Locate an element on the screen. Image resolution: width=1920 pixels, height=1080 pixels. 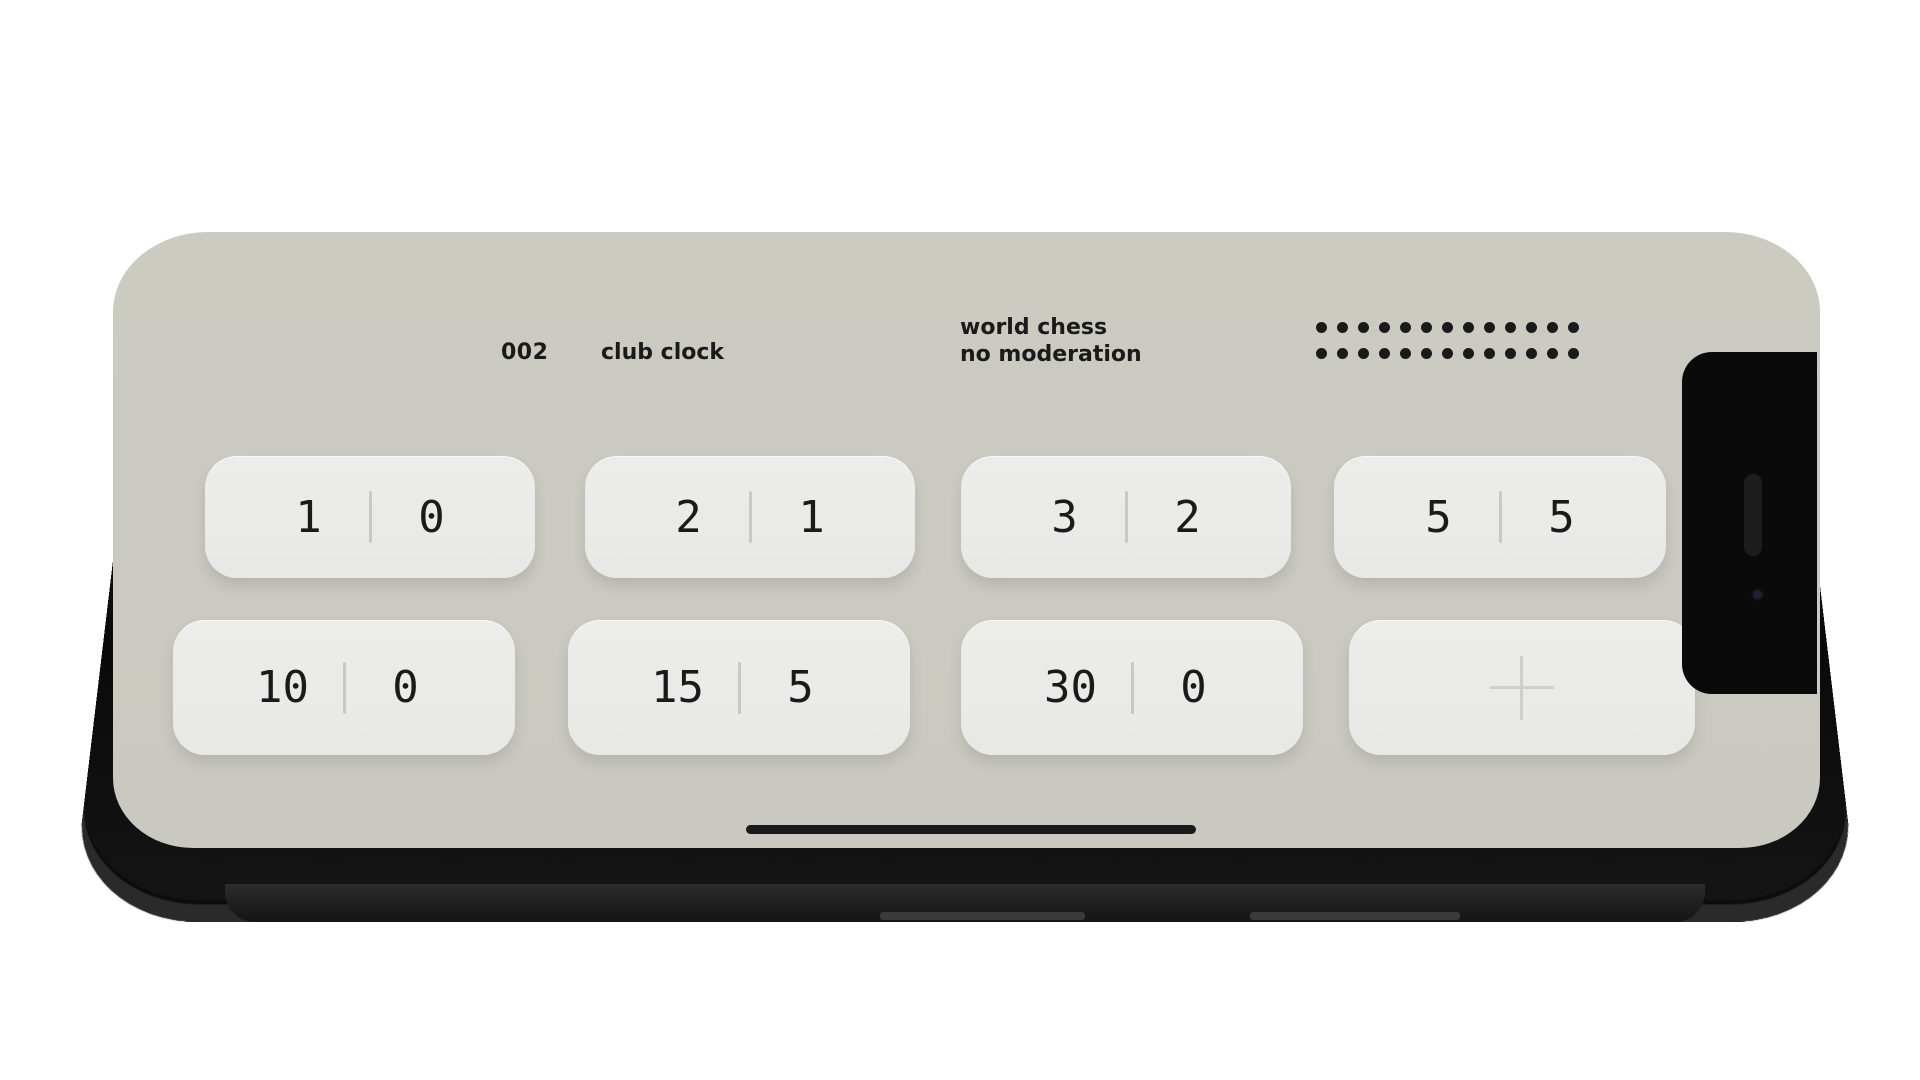
volume-button is located at coordinates (982, 916).